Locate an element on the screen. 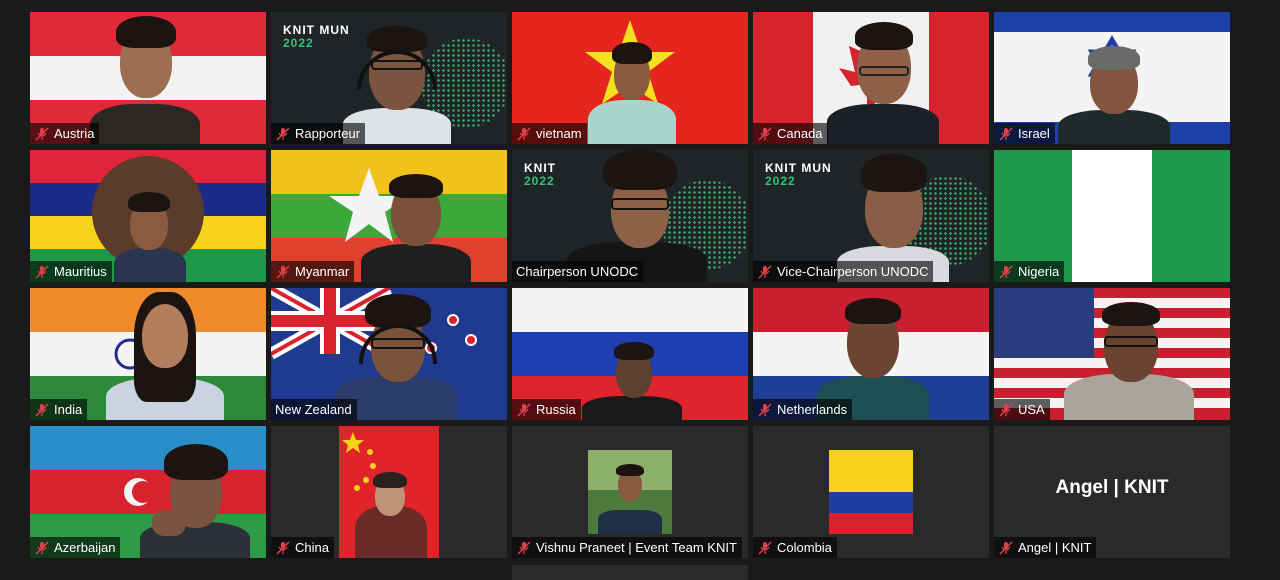 The width and height of the screenshot is (1280, 580). participant-tile-colombia: Colombia is located at coordinates (871, 492).